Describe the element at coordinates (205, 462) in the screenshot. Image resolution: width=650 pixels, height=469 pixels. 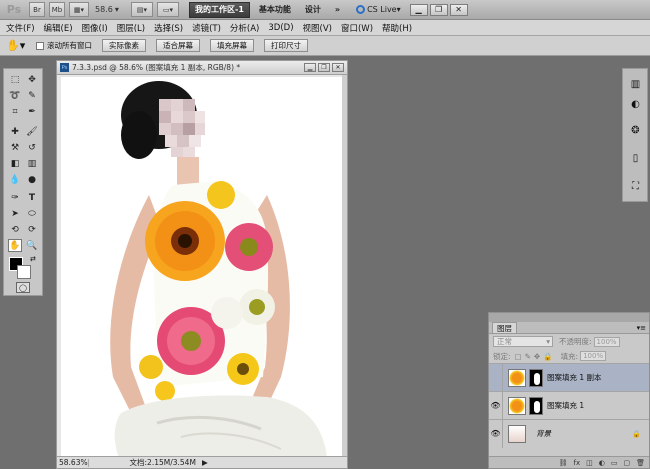
I see `status-arrow-icon: ▶` at that location.